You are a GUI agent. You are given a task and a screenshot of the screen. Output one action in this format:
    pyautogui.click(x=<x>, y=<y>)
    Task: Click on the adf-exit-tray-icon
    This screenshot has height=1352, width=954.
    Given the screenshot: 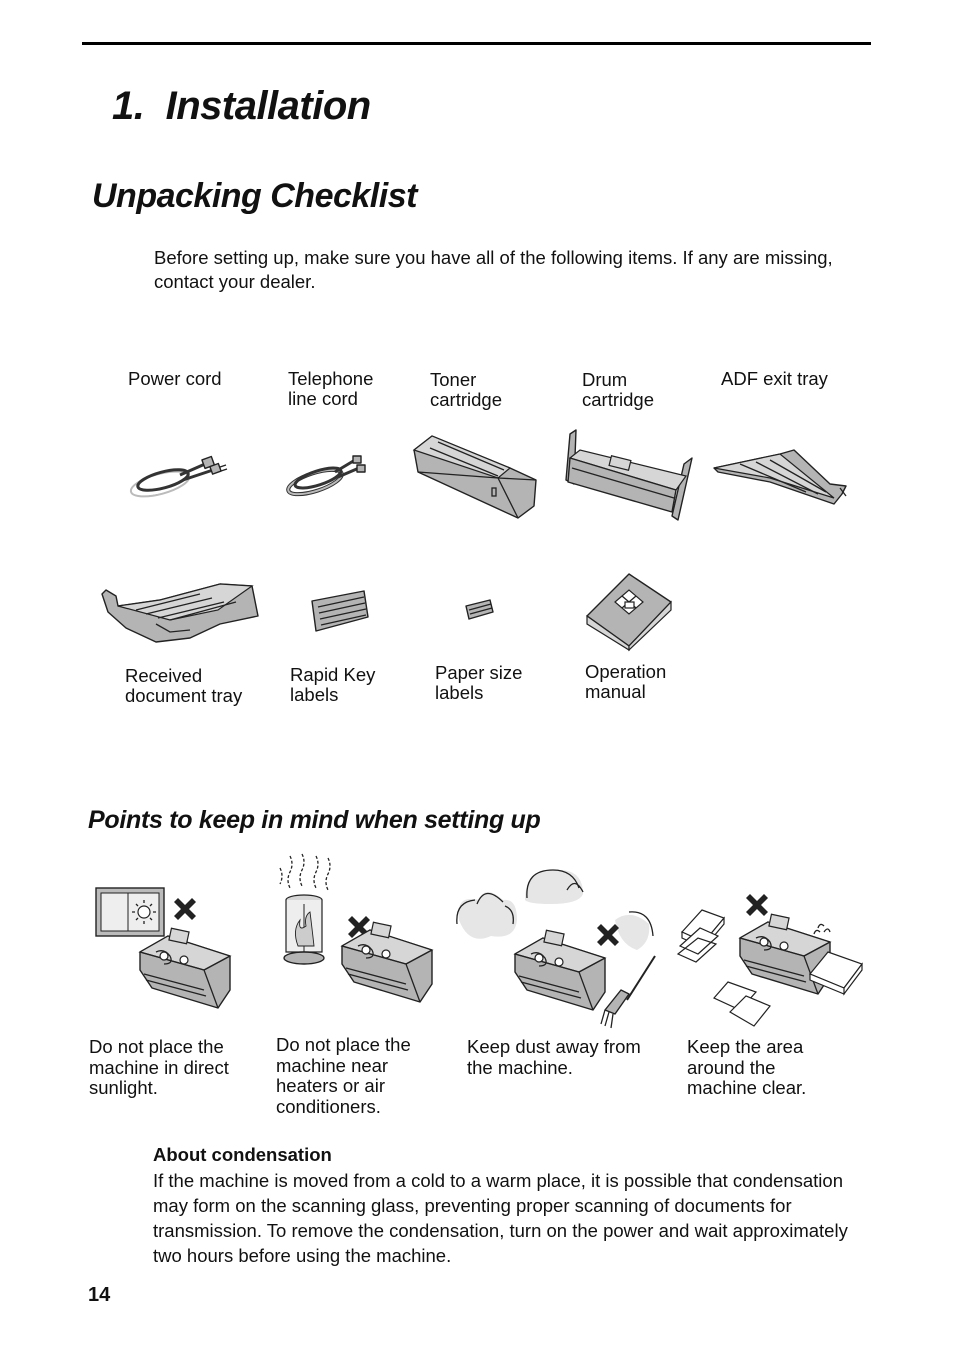 What is the action you would take?
    pyautogui.click(x=780, y=477)
    